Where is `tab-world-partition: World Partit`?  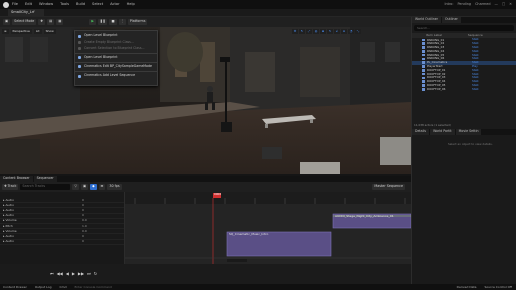 tab-world-partition: World Partit is located at coordinates (442, 132).